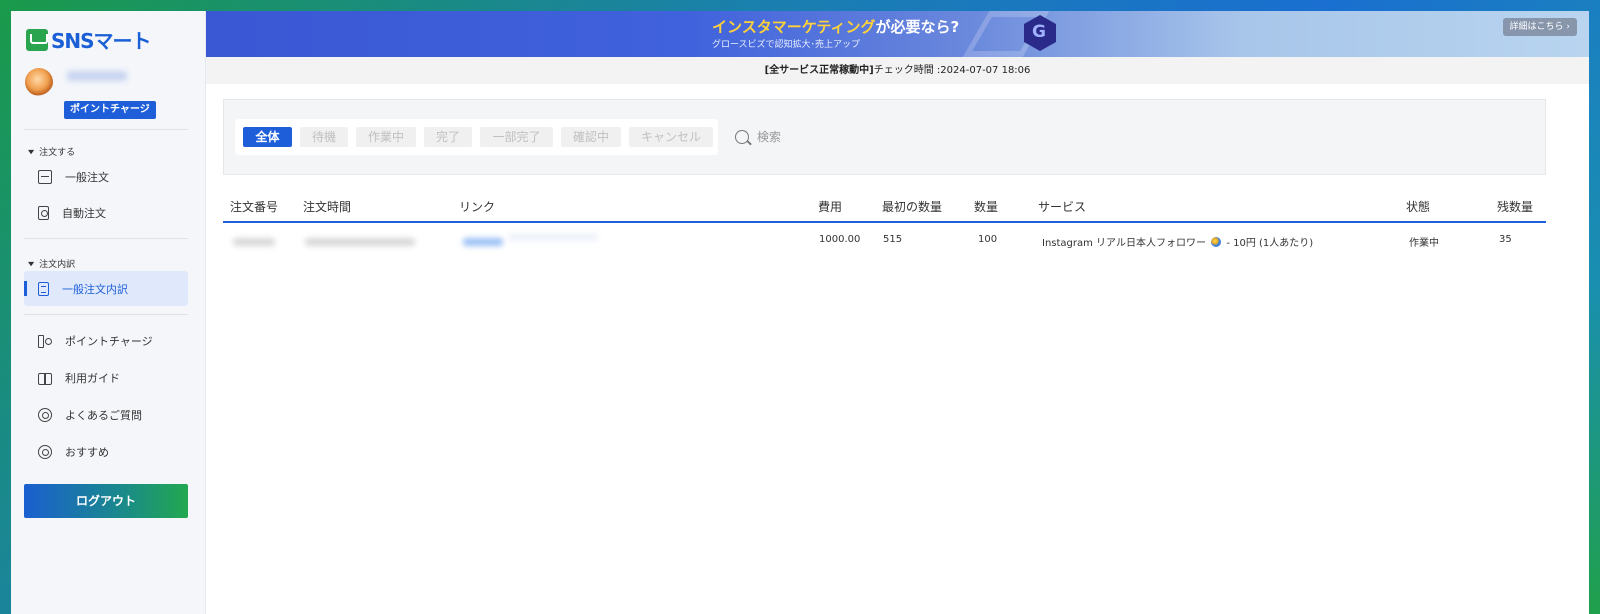  What do you see at coordinates (87, 452) in the screenshot?
I see `sidebar-item-label: おすすめ` at bounding box center [87, 452].